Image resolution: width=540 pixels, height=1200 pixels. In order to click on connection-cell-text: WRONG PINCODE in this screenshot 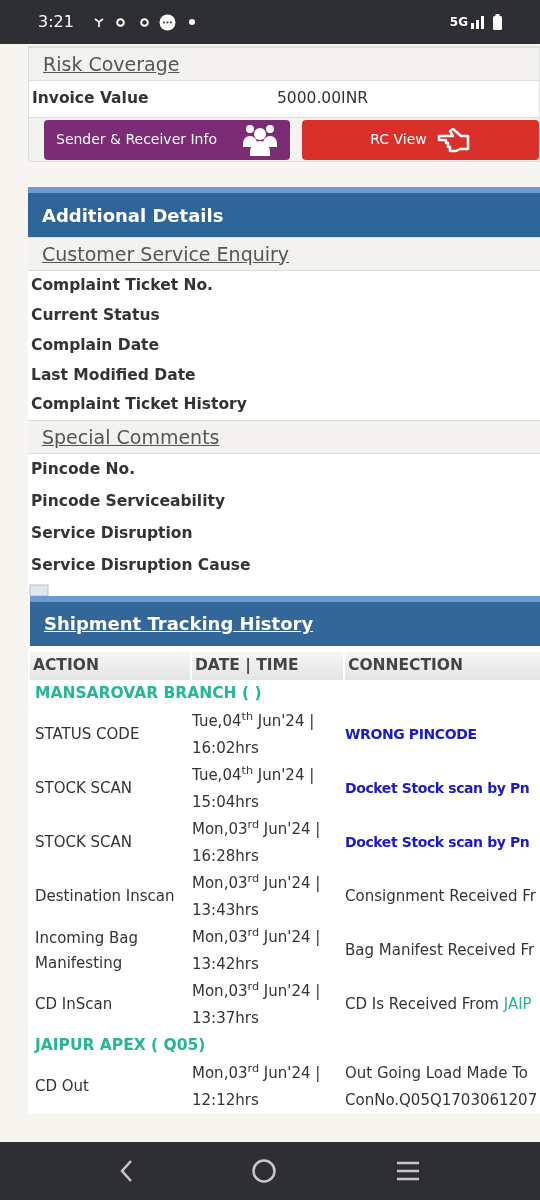, I will do `click(411, 735)`.